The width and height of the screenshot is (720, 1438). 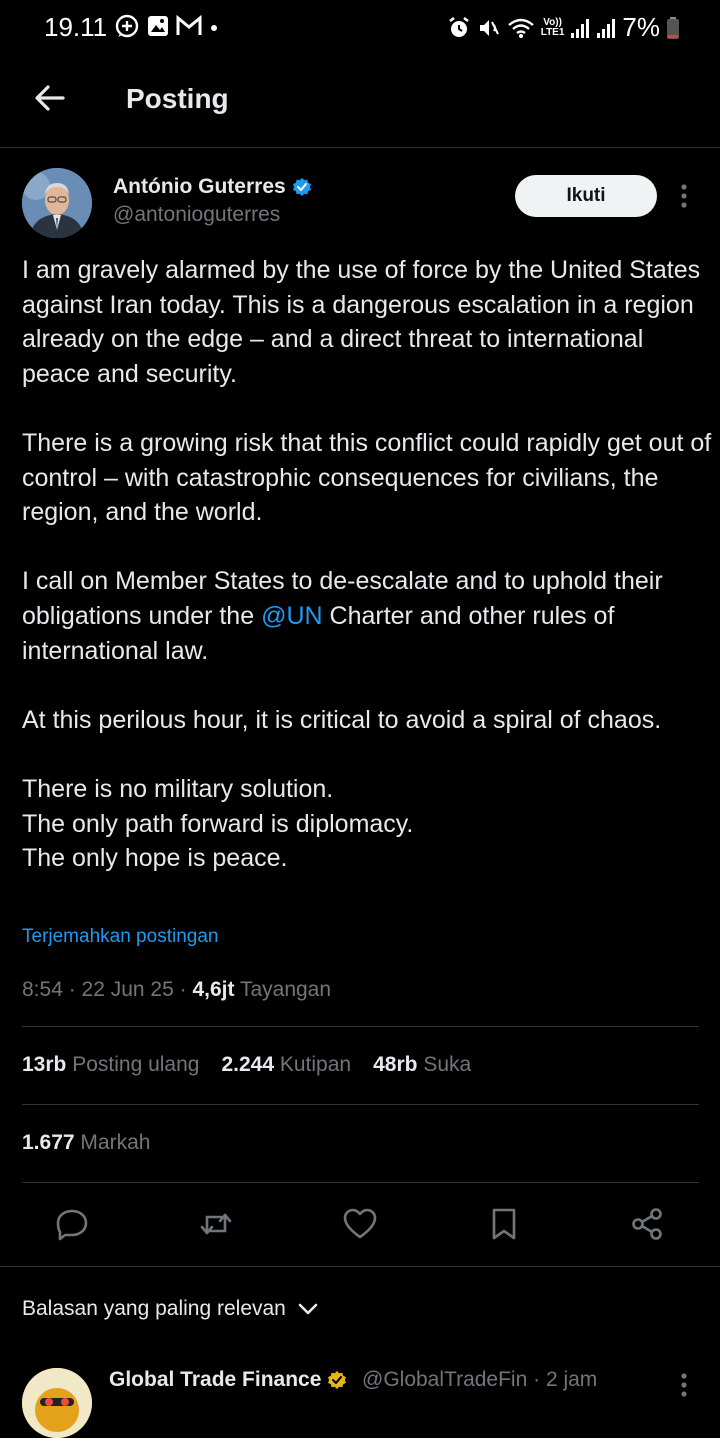 What do you see at coordinates (458, 26) in the screenshot?
I see `alarm-icon` at bounding box center [458, 26].